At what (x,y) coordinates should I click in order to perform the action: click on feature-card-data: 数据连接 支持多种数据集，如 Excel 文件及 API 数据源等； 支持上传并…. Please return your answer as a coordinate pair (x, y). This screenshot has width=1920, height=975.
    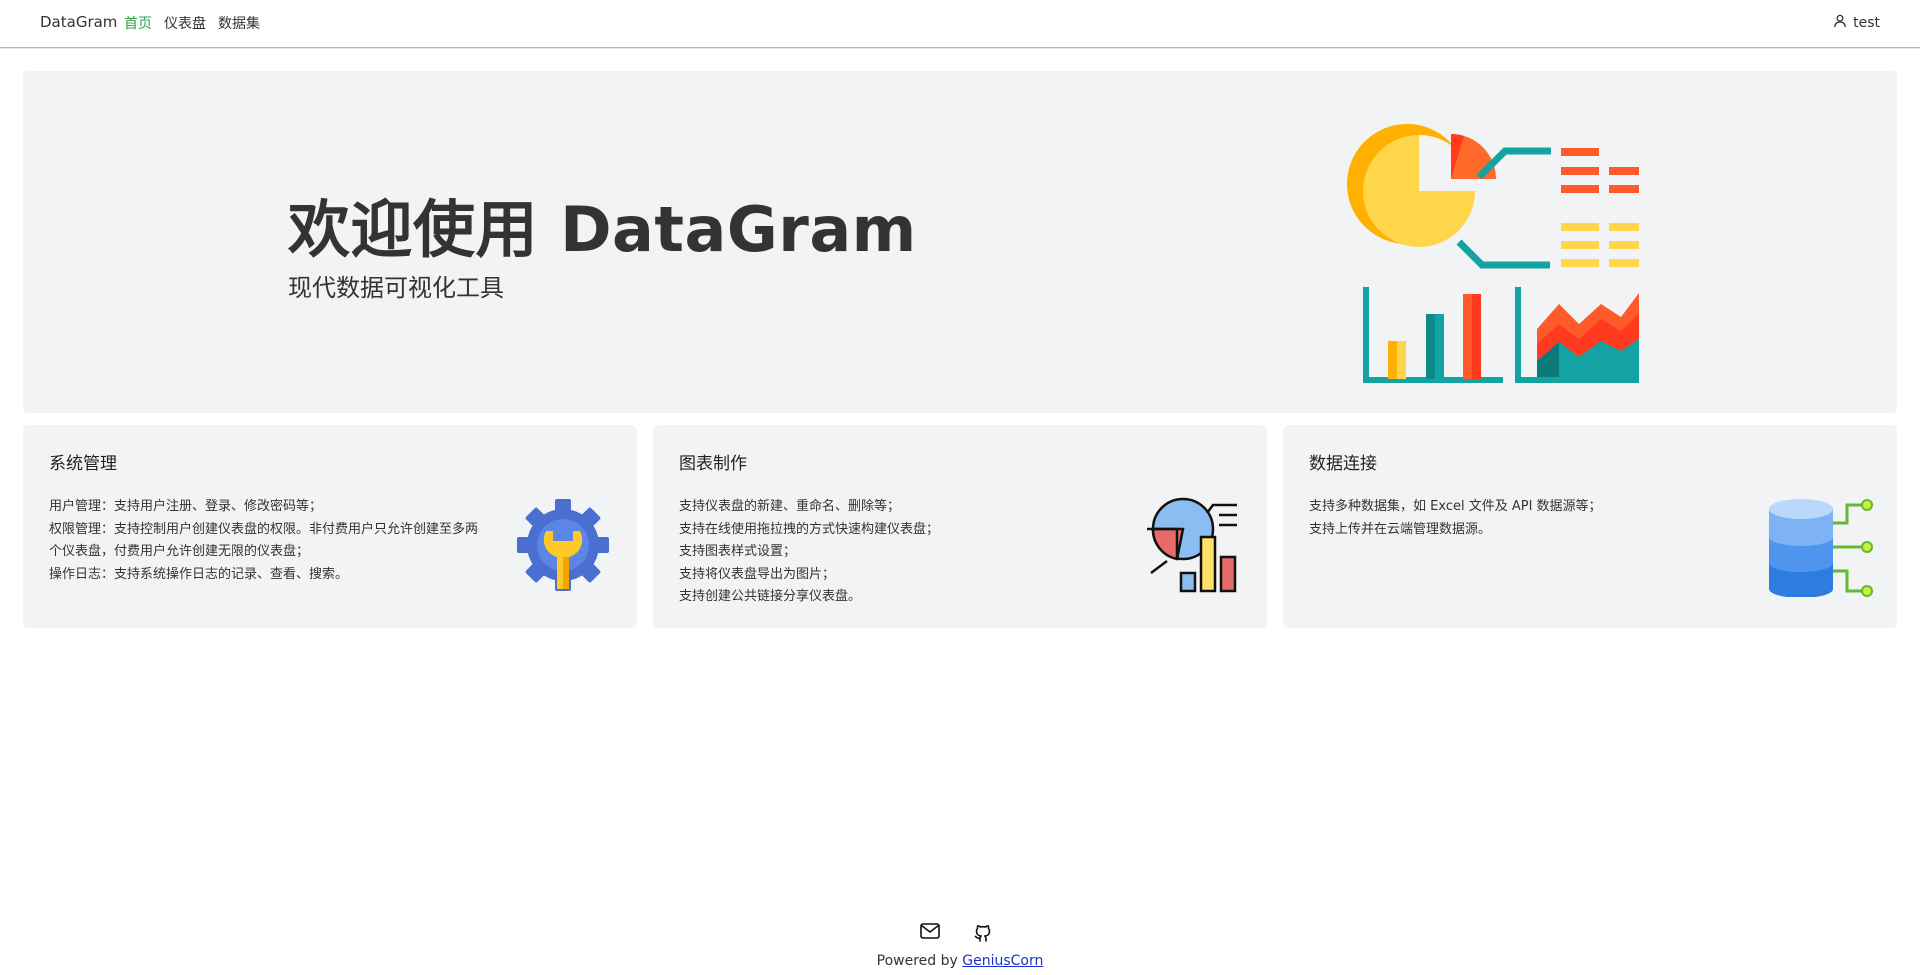
    Looking at the image, I should click on (1590, 526).